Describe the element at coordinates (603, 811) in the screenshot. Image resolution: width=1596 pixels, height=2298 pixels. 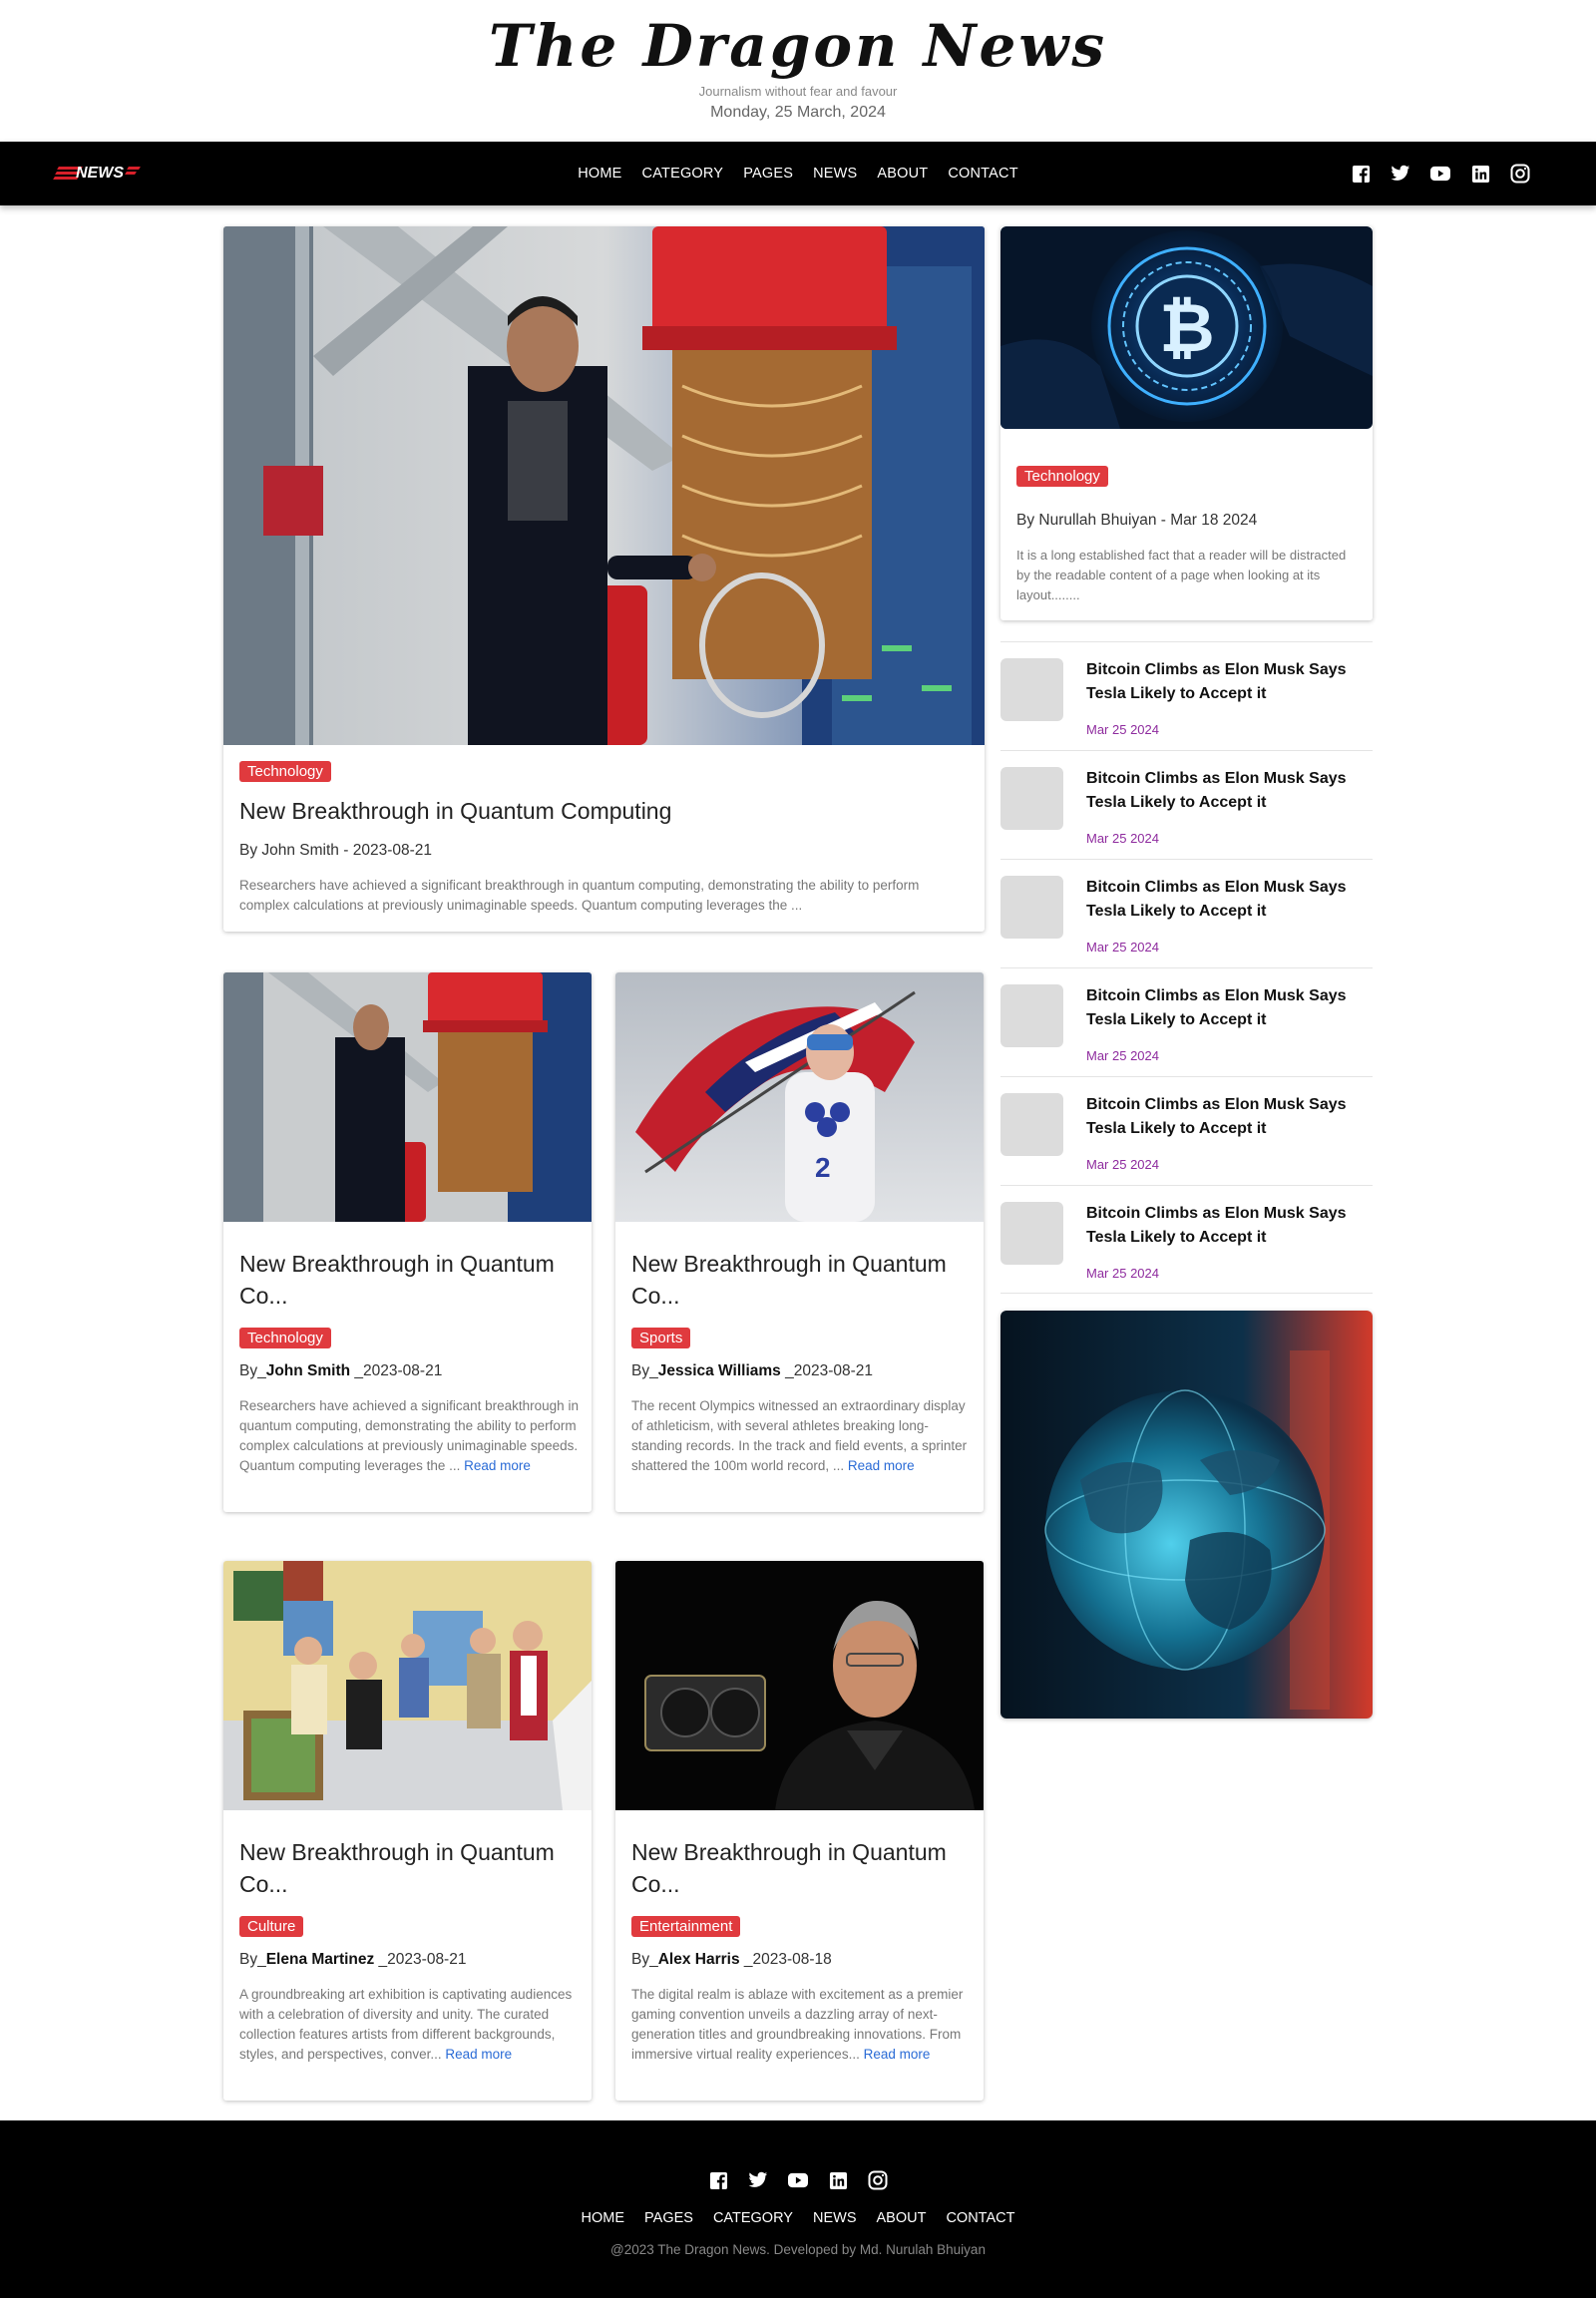
I see `article-title: New Breakthrough in Quantum Computing` at that location.